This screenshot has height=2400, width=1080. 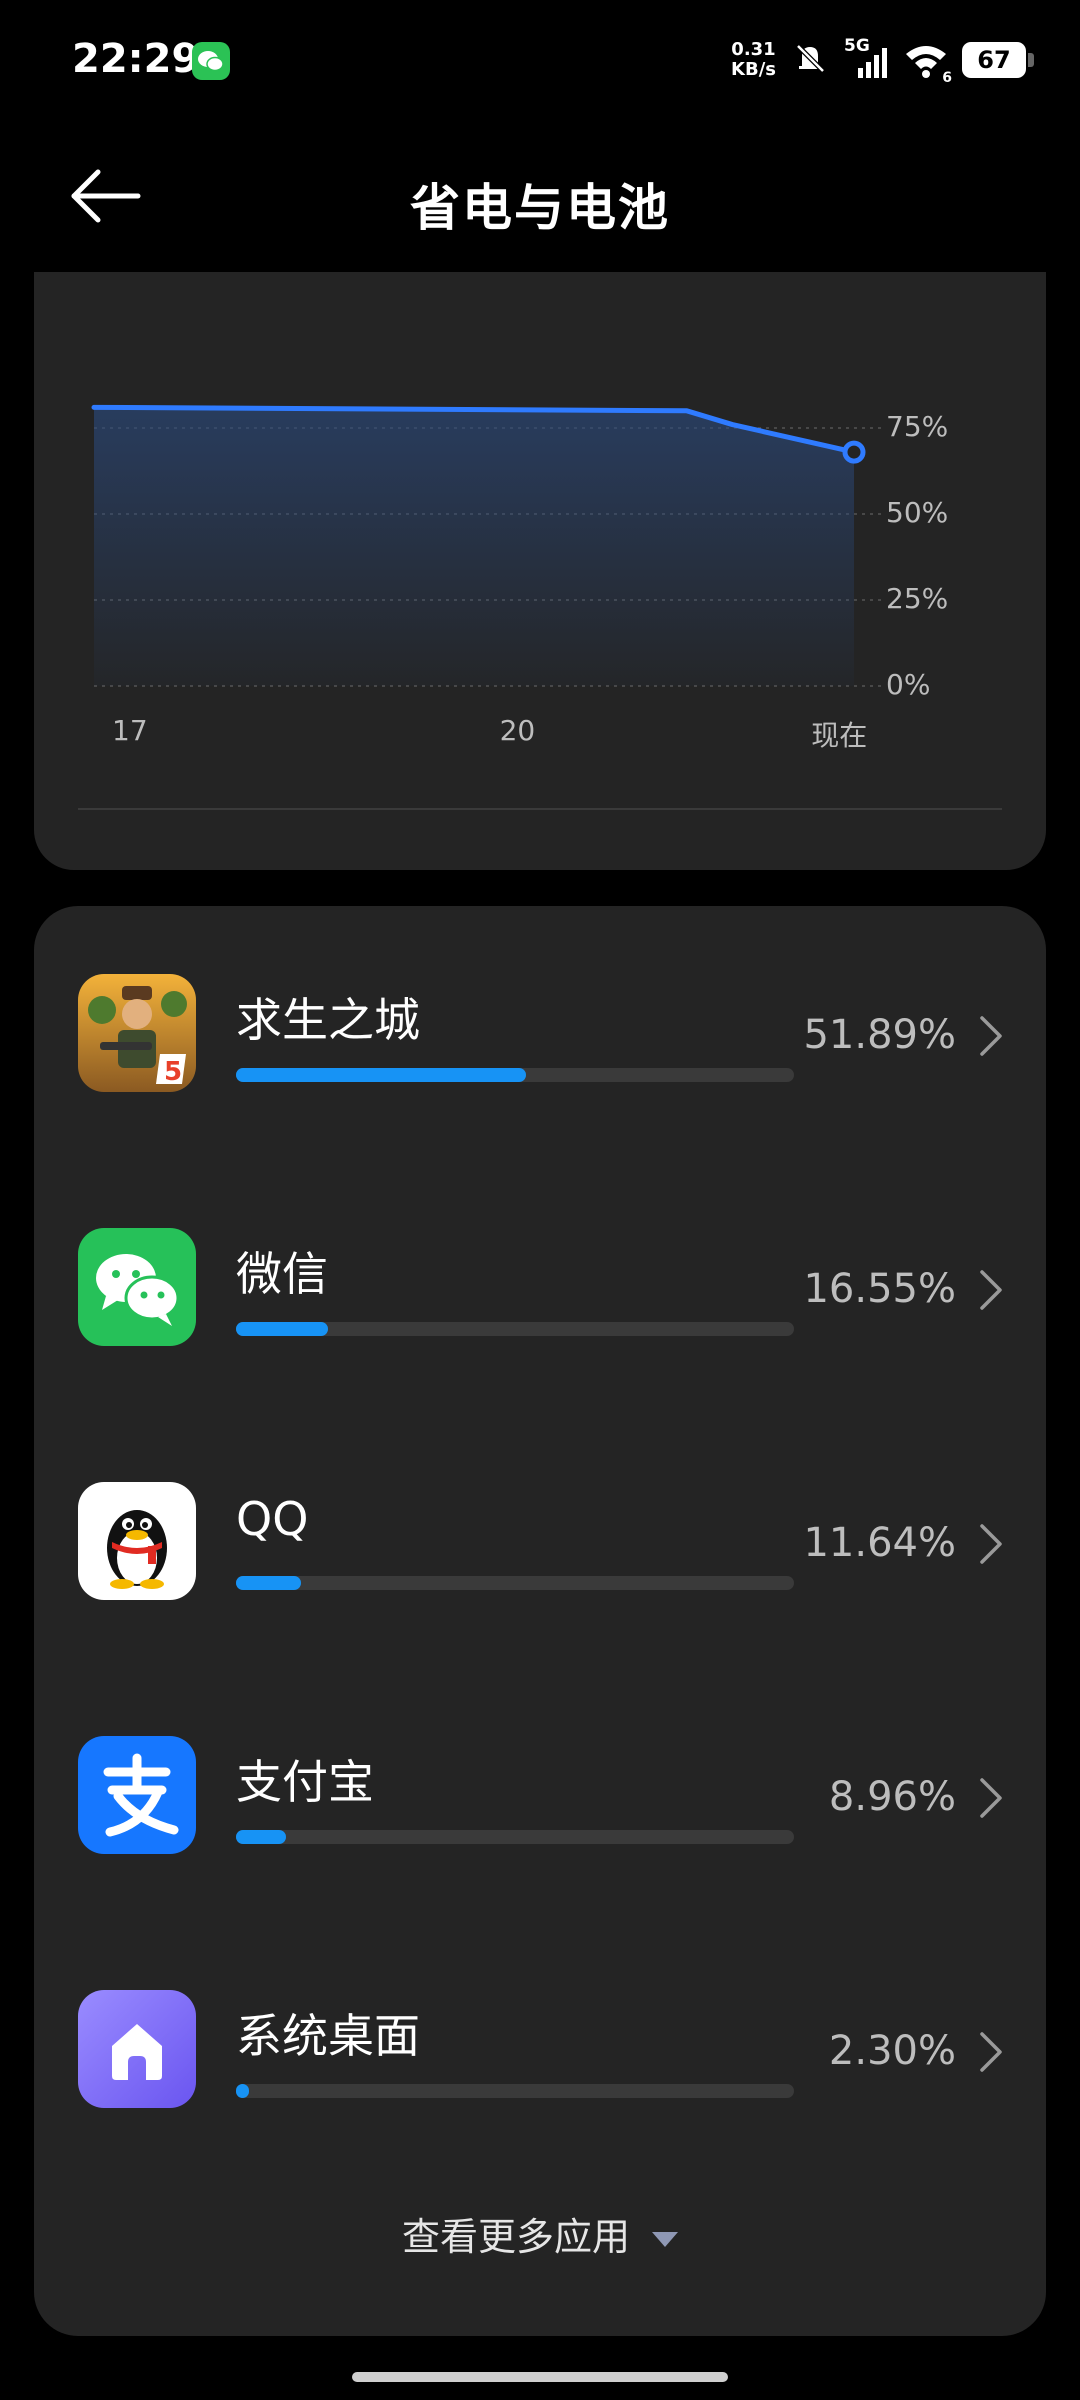 I want to click on signal-icon: 5G, so click(x=867, y=58).